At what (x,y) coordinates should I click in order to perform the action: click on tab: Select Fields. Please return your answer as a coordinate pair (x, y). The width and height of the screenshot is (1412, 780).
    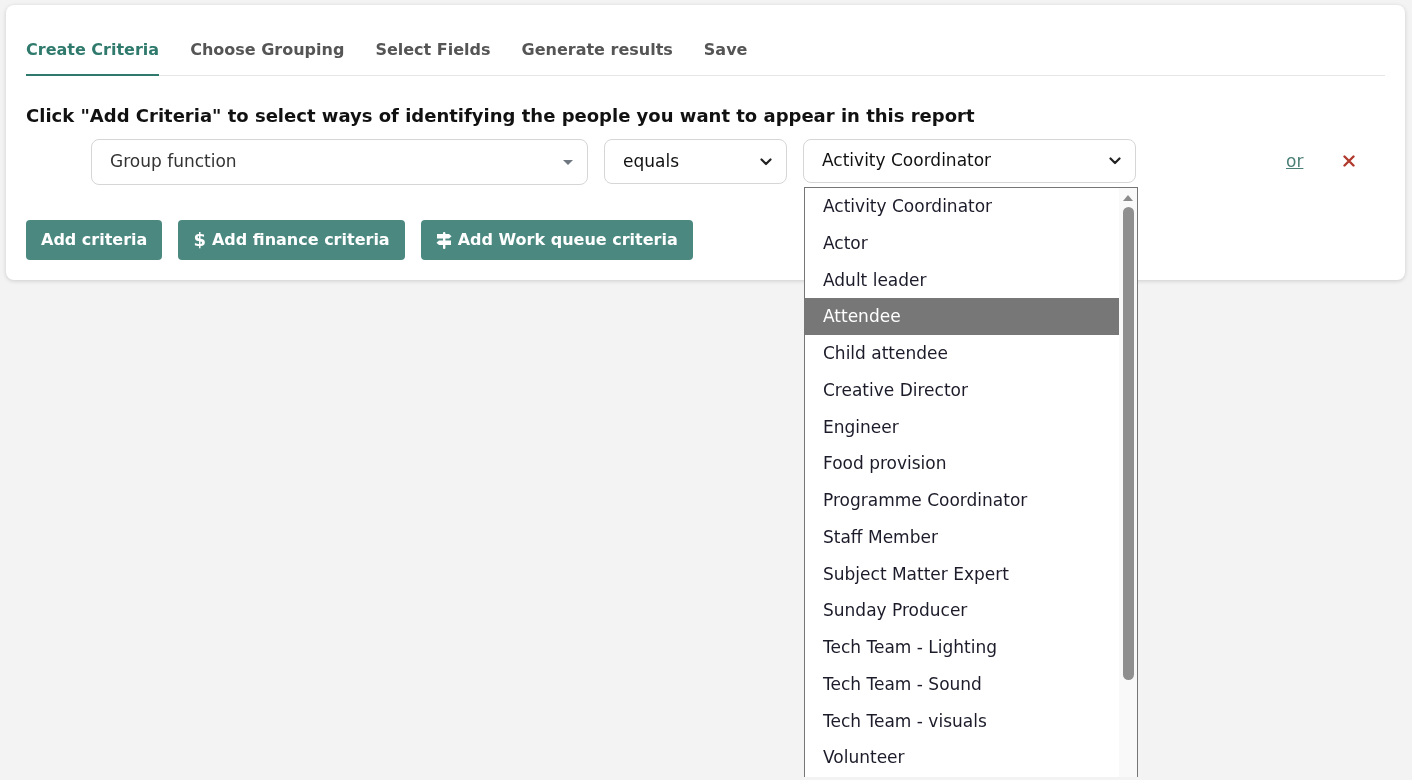
    Looking at the image, I should click on (433, 50).